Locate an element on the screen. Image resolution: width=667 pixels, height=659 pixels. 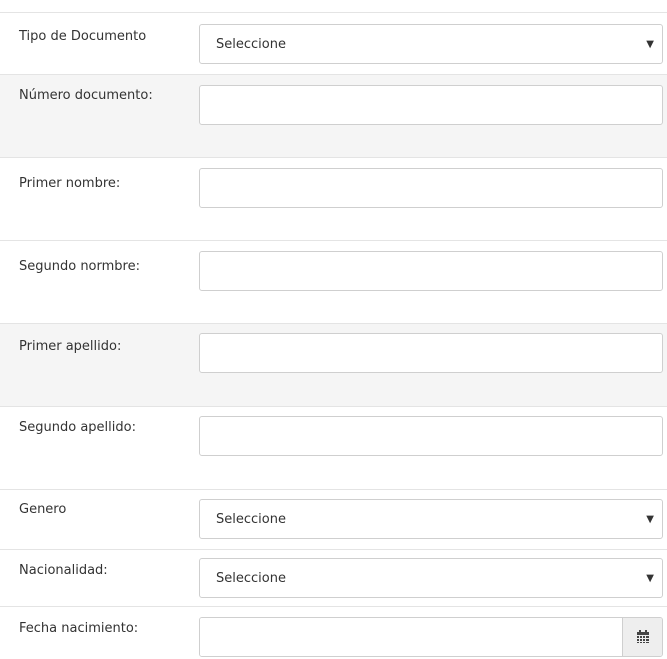
primer-apellido-input is located at coordinates (431, 353).